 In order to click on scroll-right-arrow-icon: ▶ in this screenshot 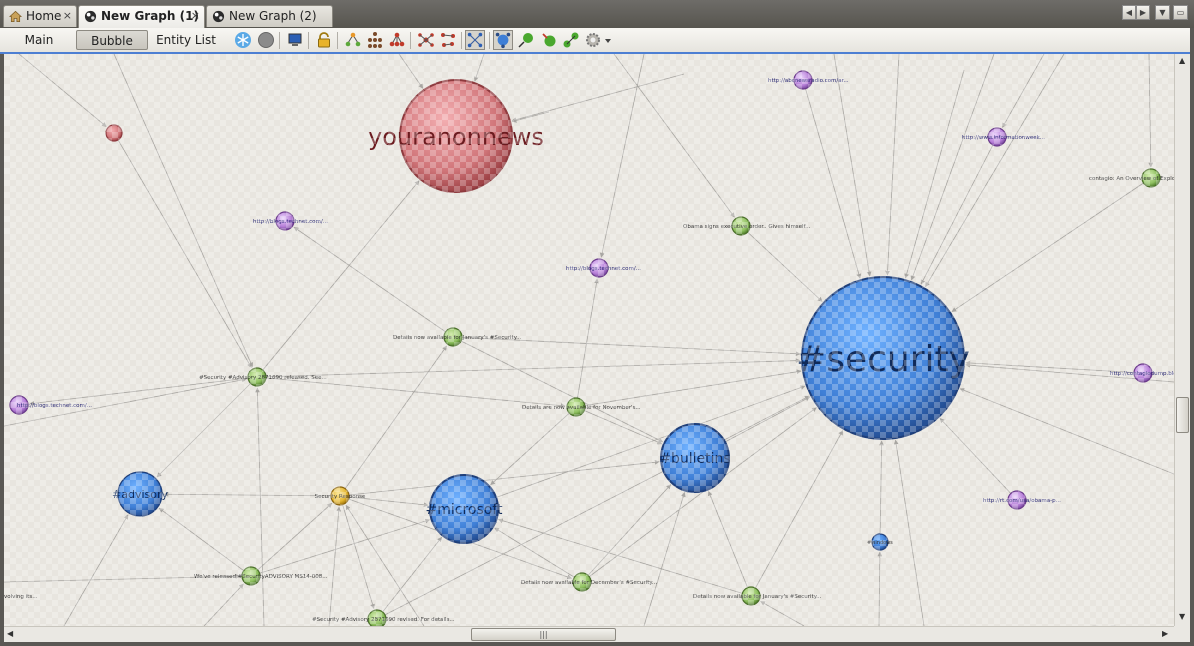, I will do `click(1165, 633)`.